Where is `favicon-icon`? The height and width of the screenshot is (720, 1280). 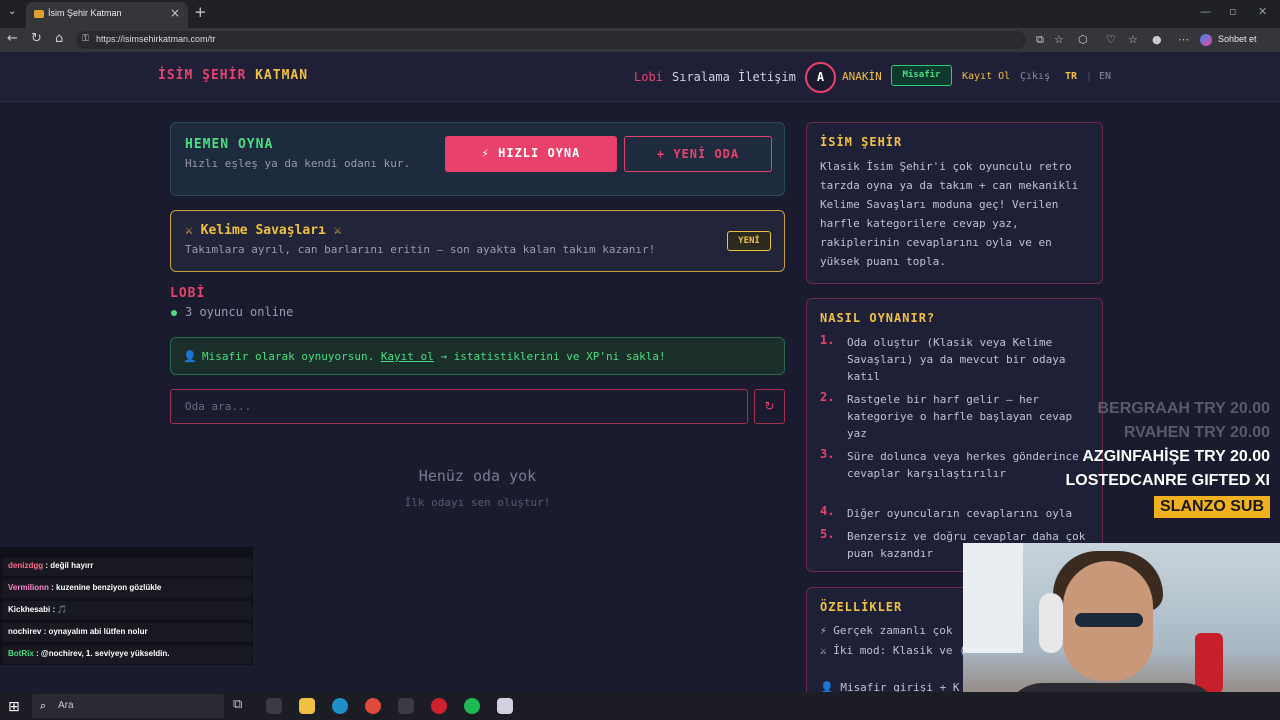
favicon-icon is located at coordinates (39, 14).